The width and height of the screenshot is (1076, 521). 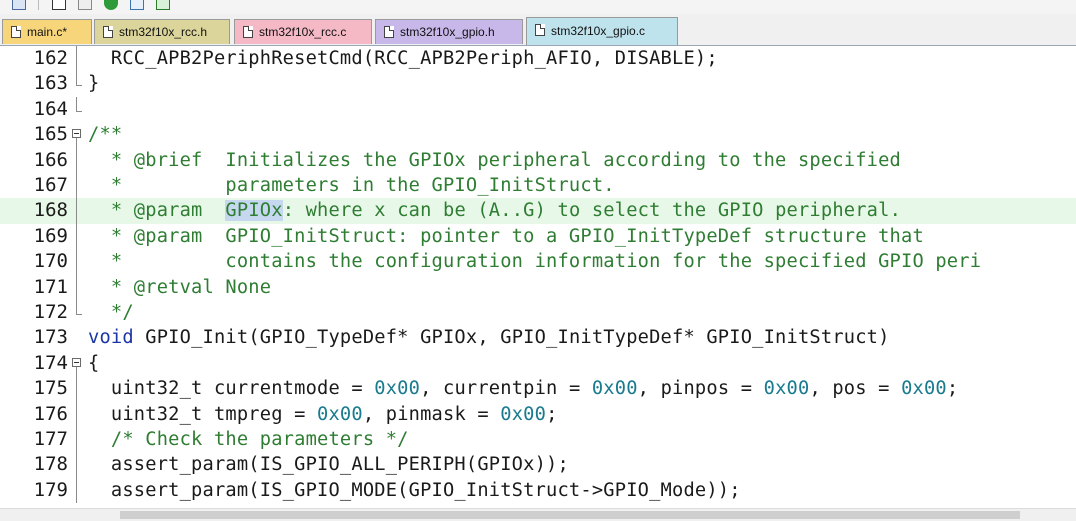 I want to click on toolbar-filter-icon, so click(x=137, y=5).